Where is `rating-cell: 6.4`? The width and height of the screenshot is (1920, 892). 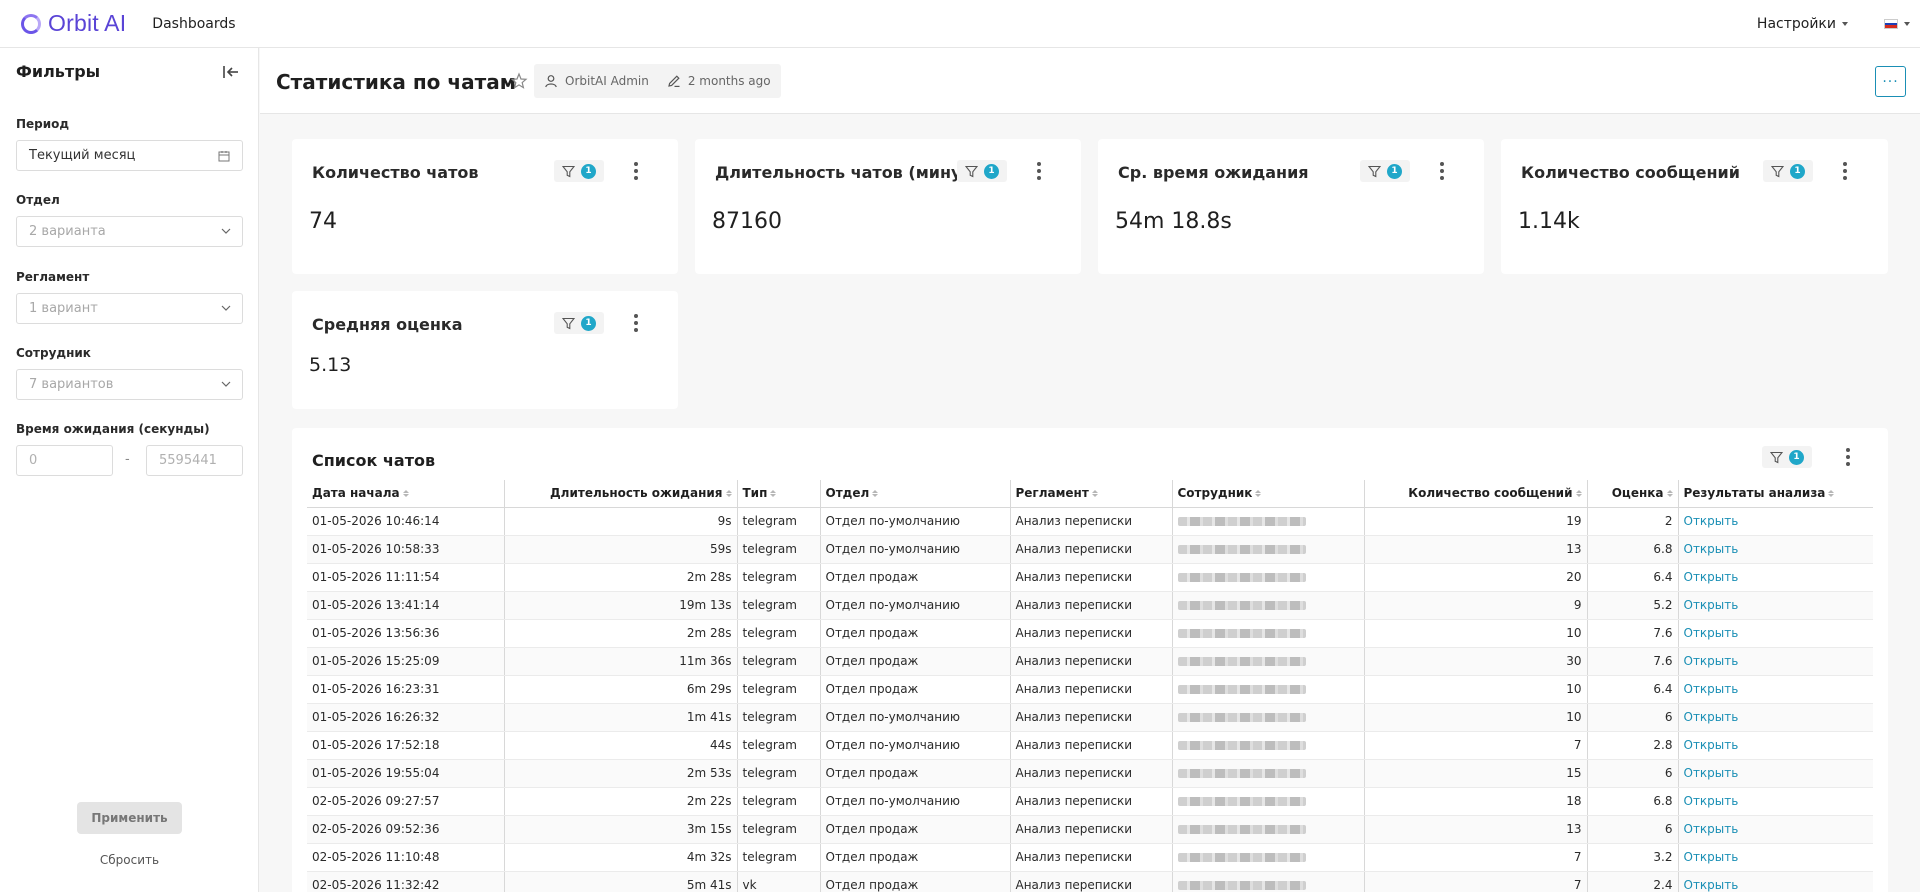 rating-cell: 6.4 is located at coordinates (1633, 577).